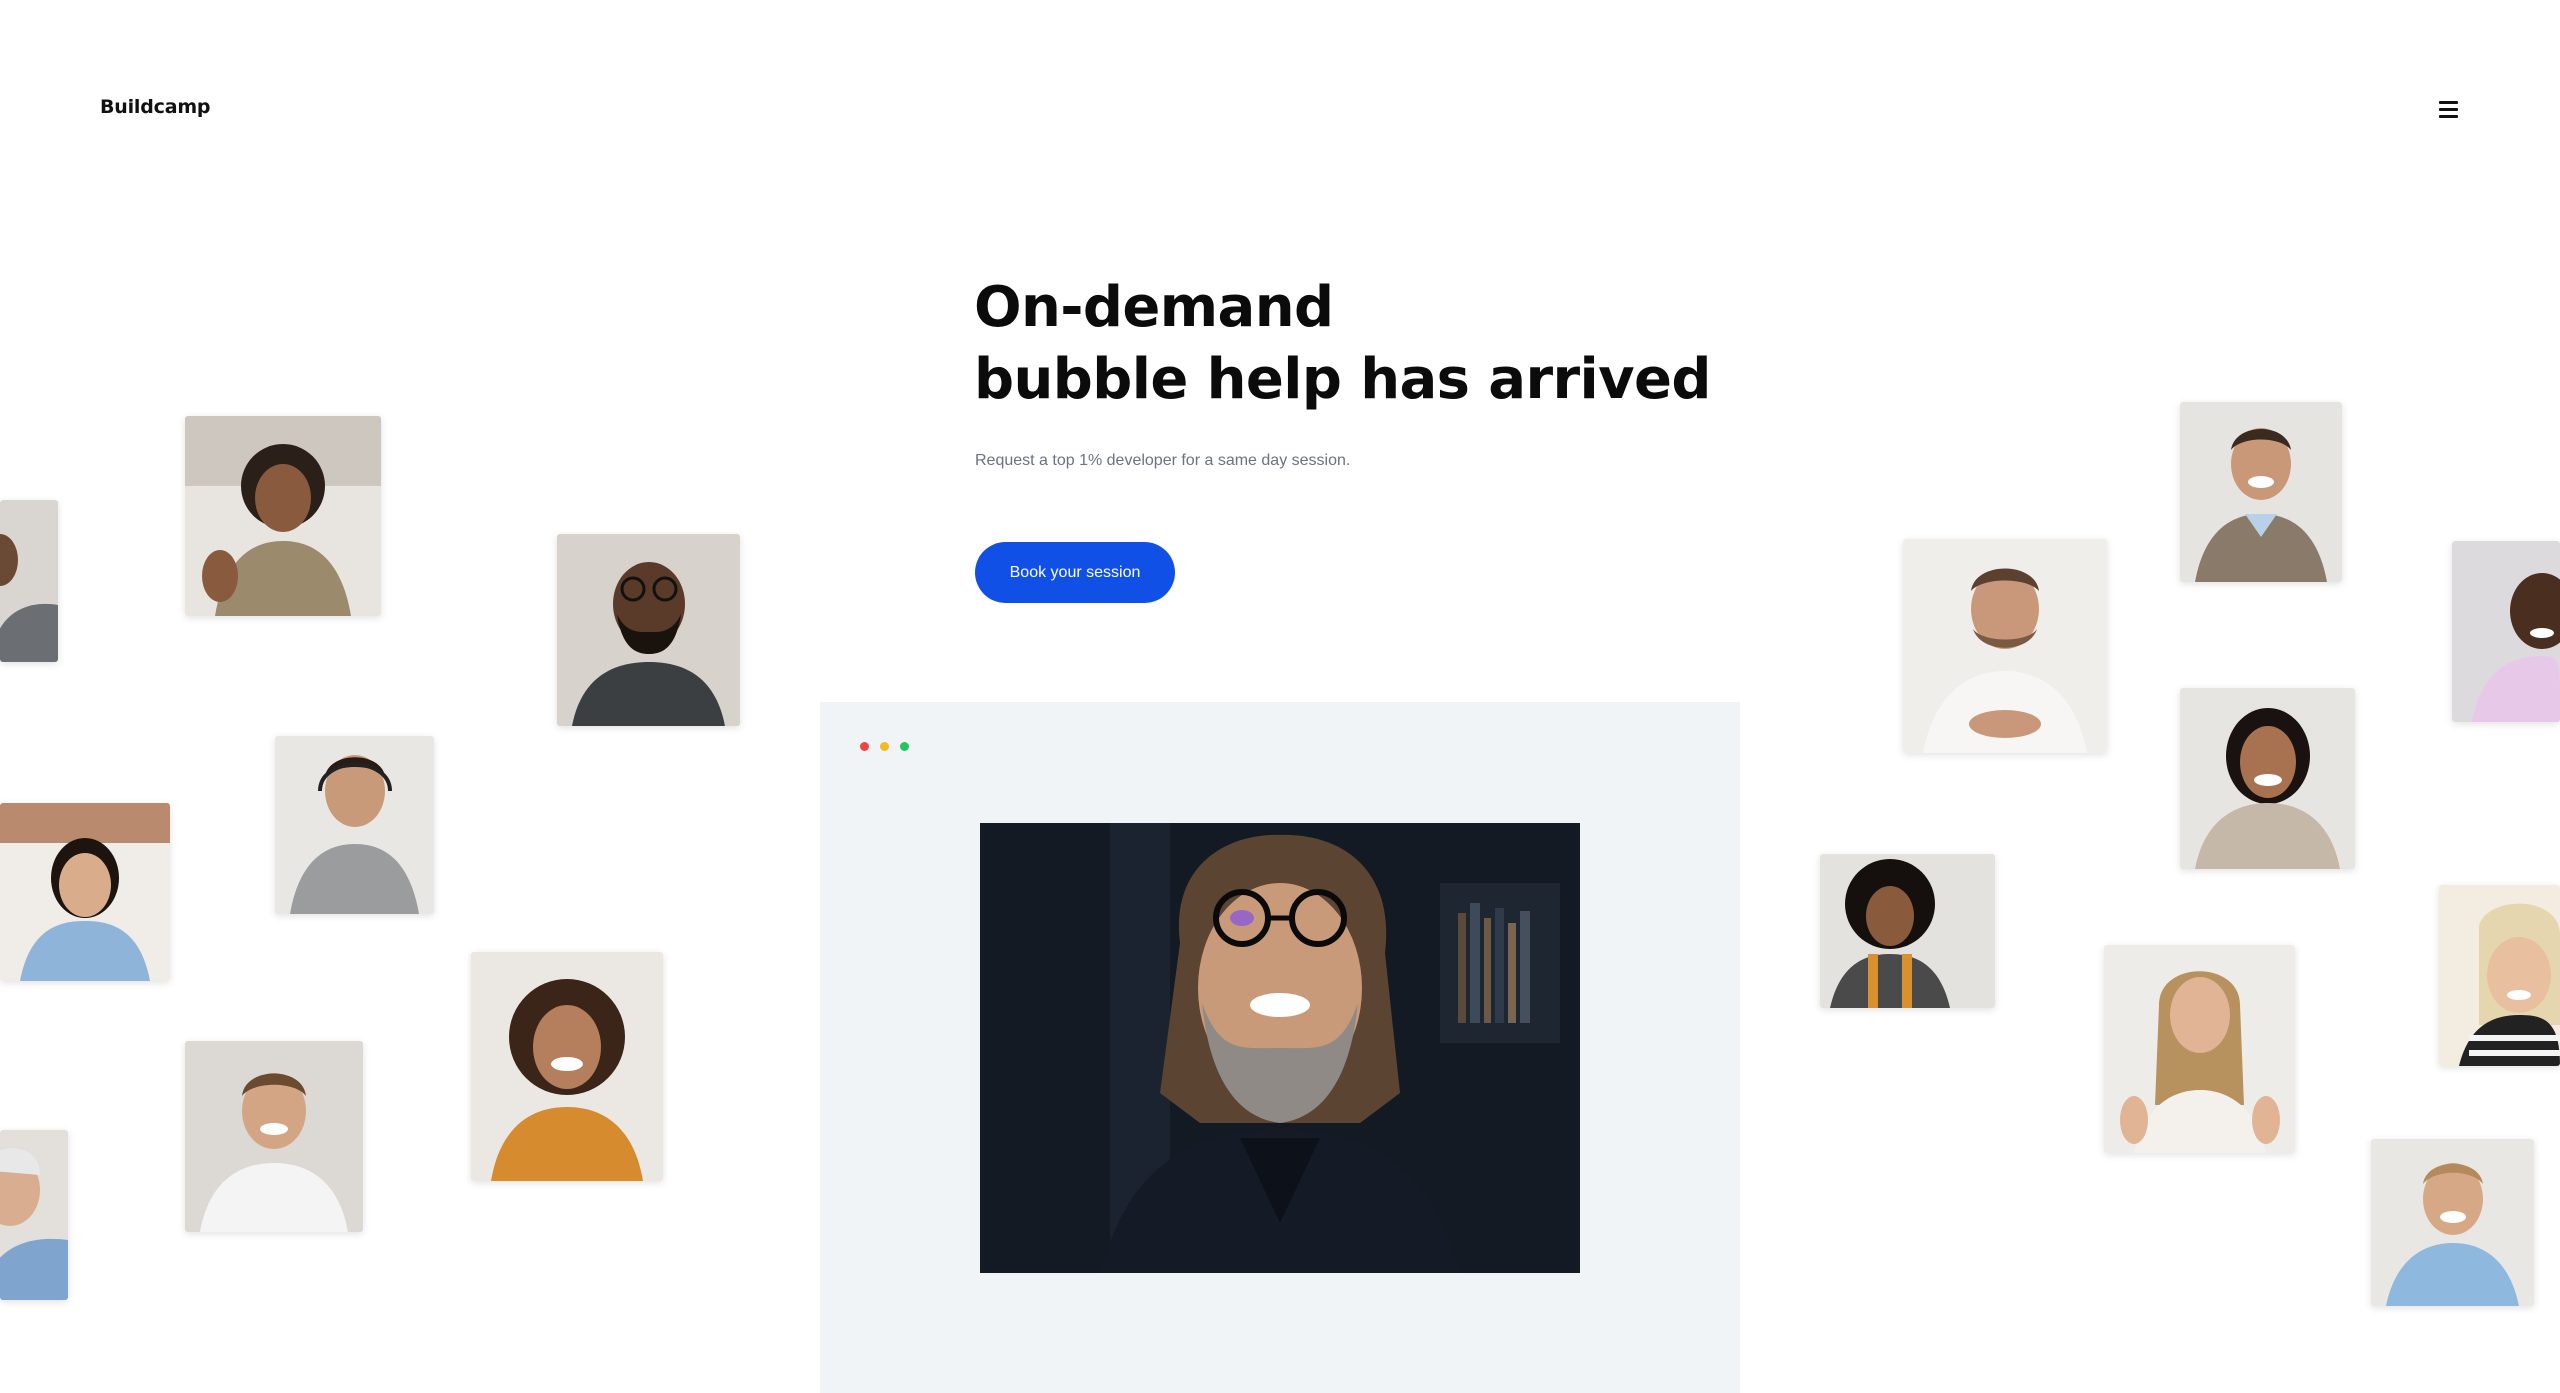 Image resolution: width=2560 pixels, height=1393 pixels. I want to click on featured-developer-video, so click(1280, 1048).